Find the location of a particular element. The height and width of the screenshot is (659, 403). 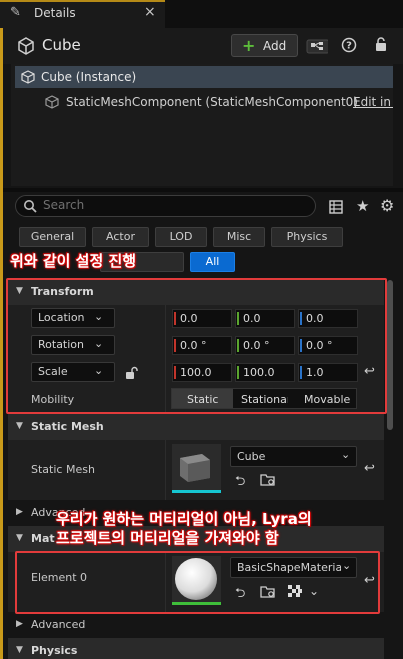

gear-icon: ⚙ is located at coordinates (387, 205).